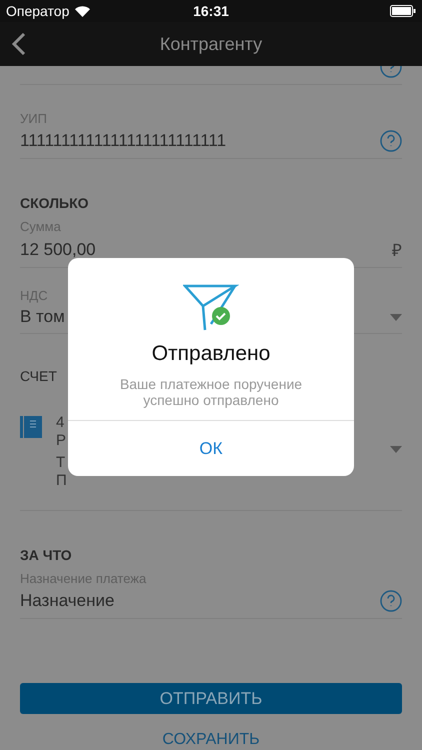  Describe the element at coordinates (67, 601) in the screenshot. I see `field-value: Назначение` at that location.